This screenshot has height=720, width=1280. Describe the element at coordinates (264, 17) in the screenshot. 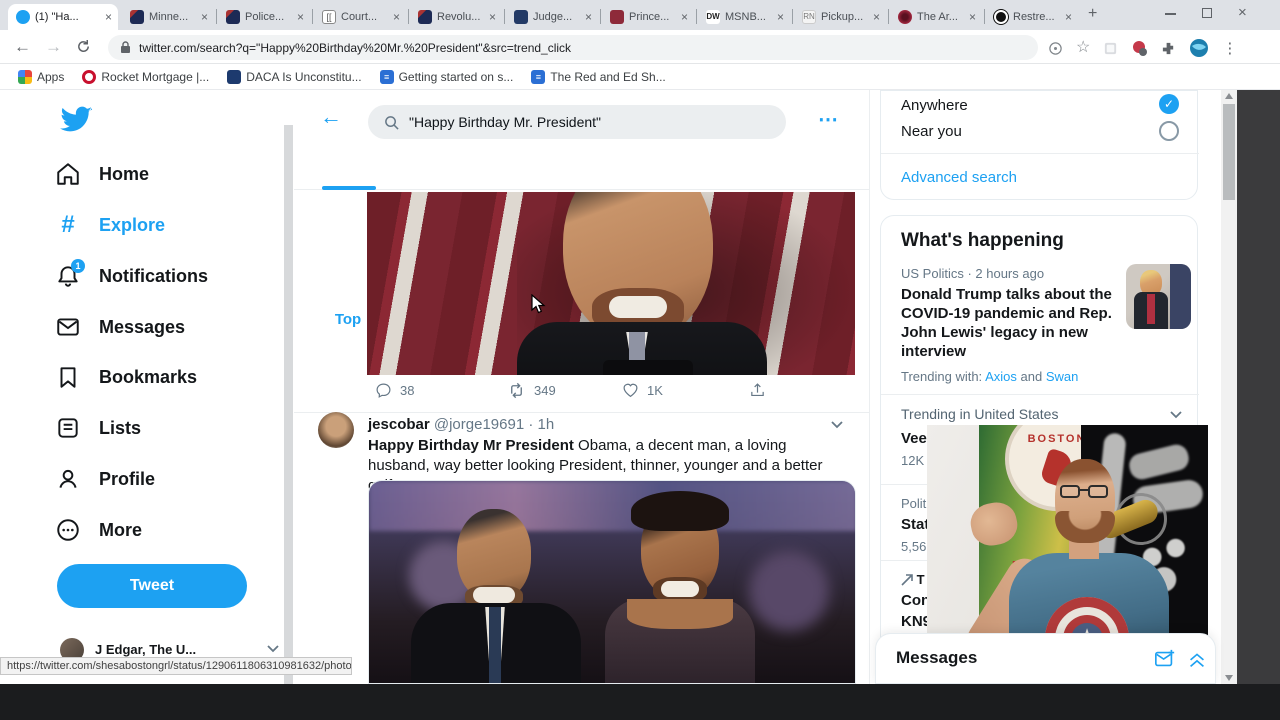

I see `browser-tab-police: Police... ×` at that location.